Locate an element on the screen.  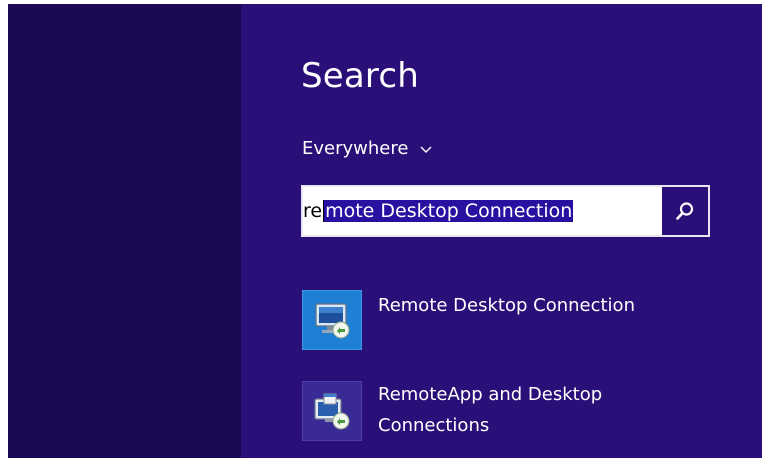
search-icon is located at coordinates (685, 211).